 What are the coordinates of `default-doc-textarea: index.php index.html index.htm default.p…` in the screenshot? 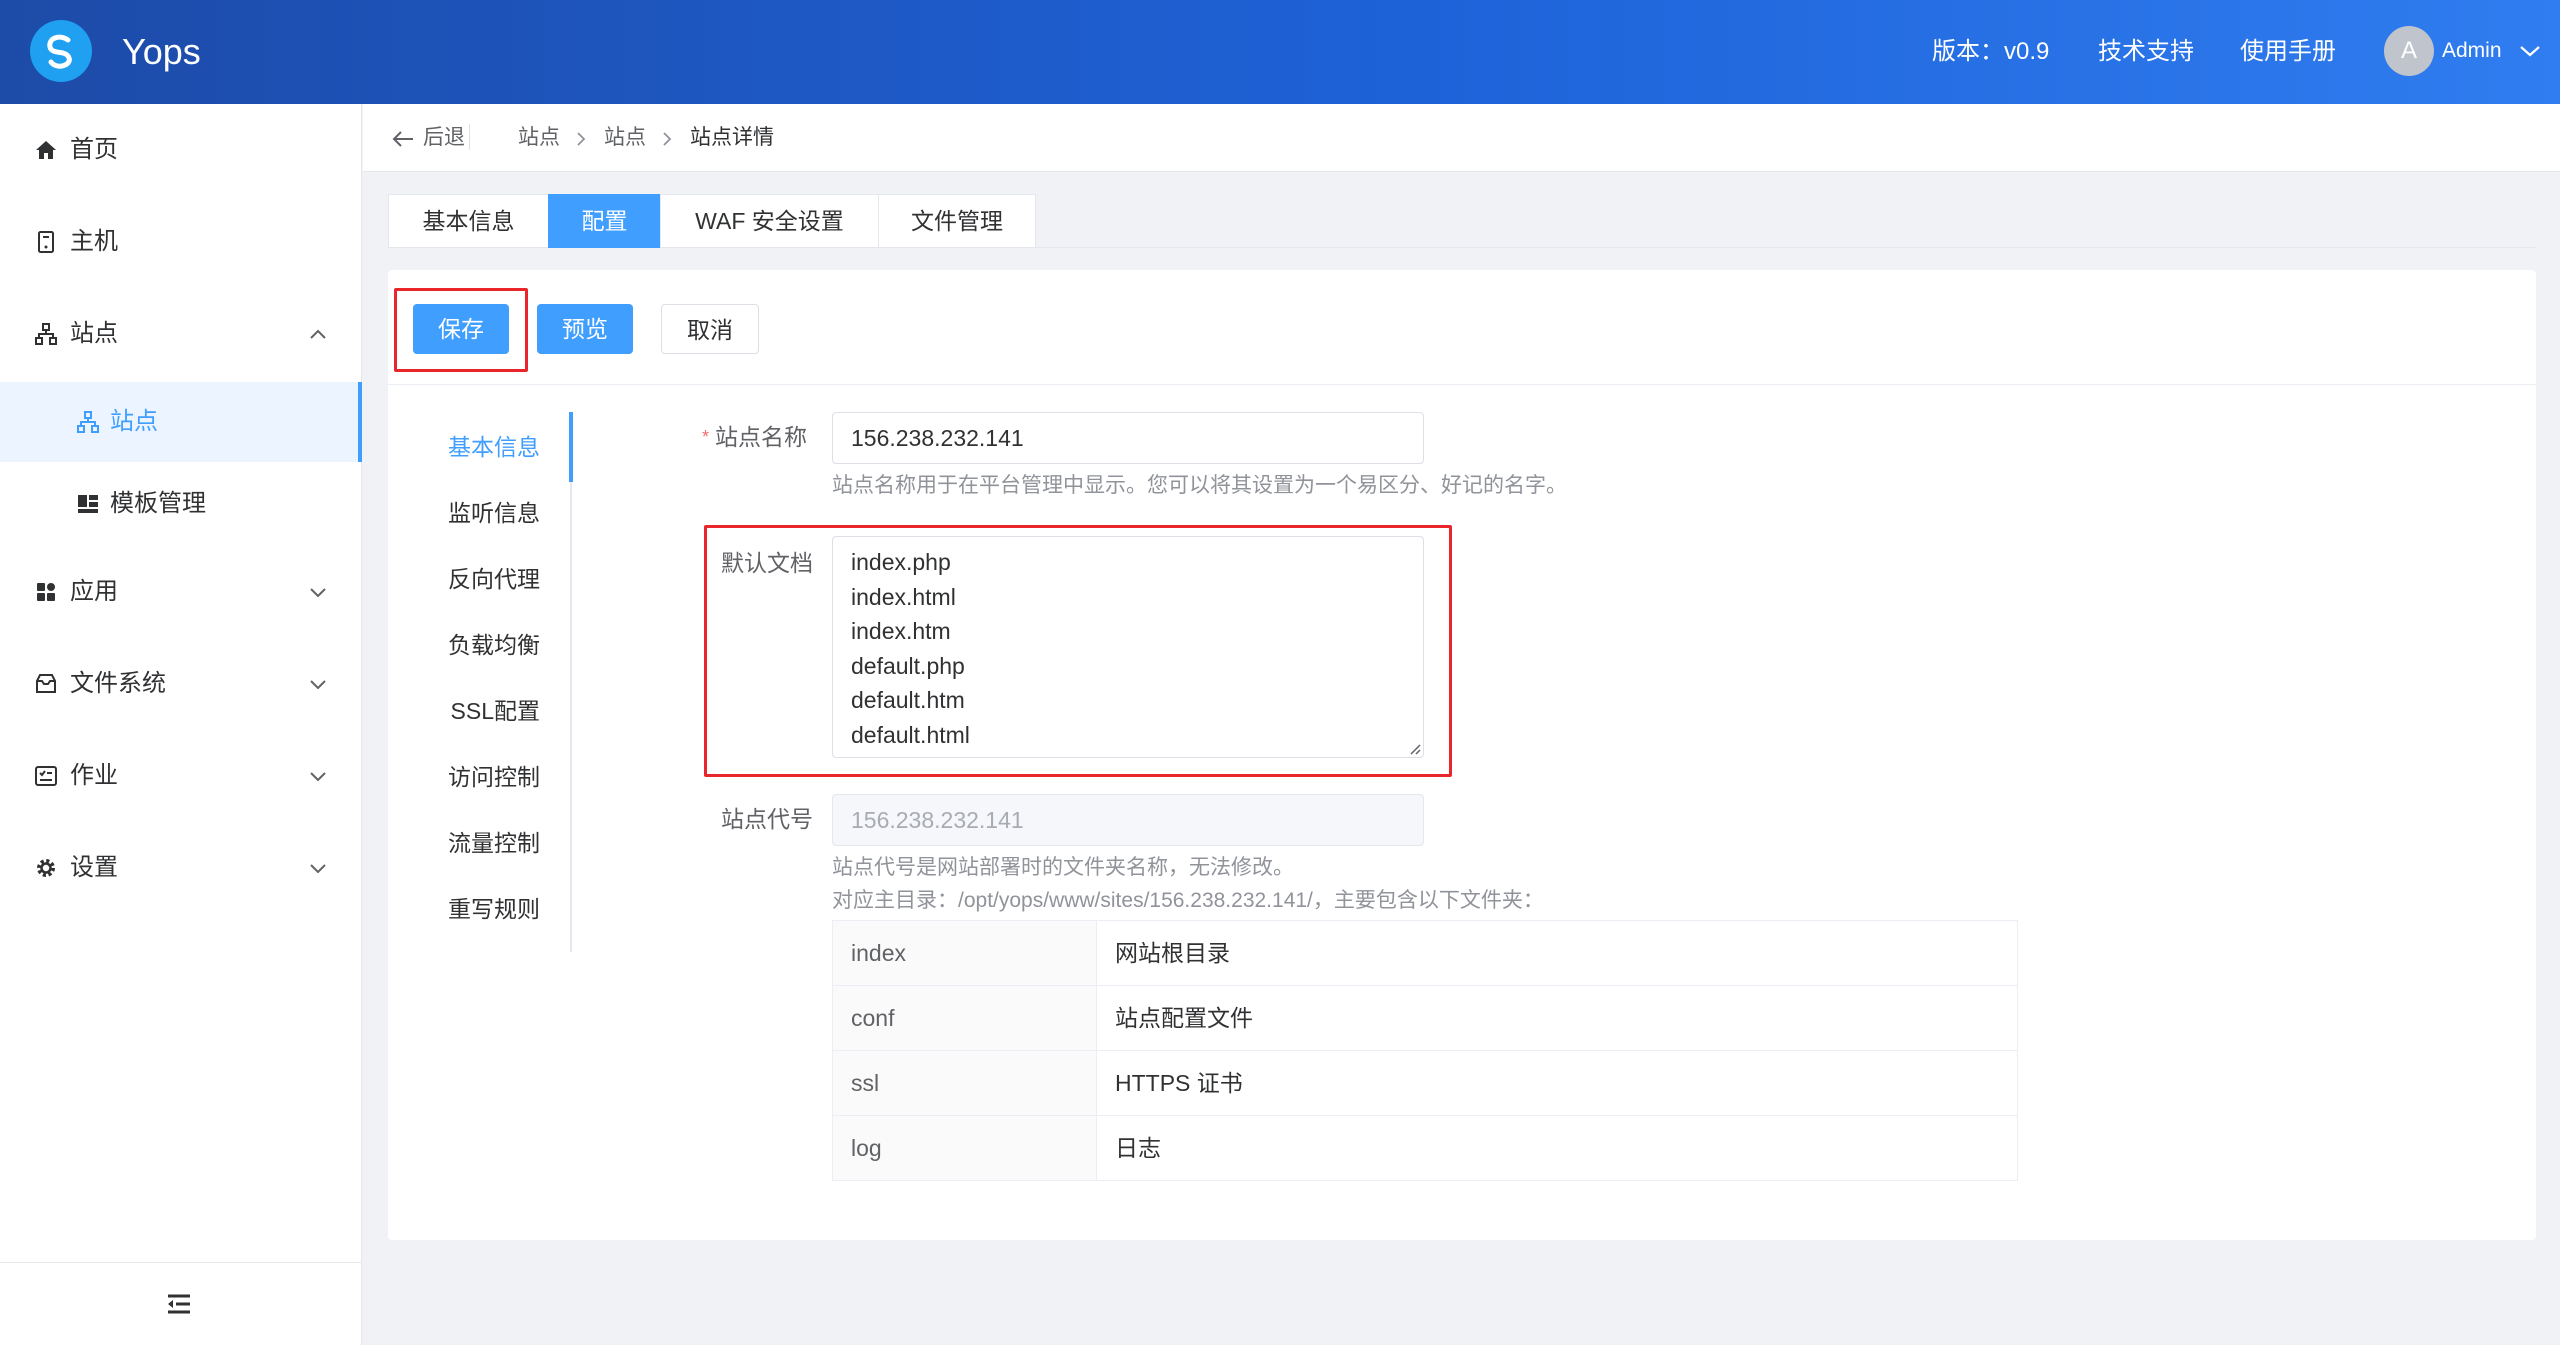 It's located at (1128, 647).